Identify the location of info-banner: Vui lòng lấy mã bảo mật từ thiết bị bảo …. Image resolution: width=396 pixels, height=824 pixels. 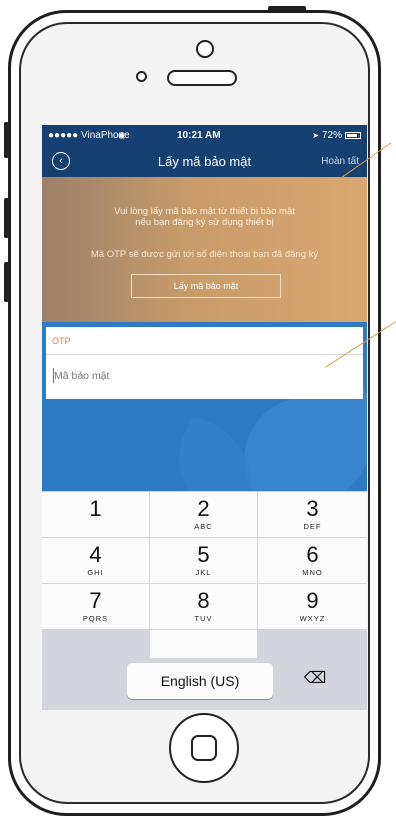
(204, 249).